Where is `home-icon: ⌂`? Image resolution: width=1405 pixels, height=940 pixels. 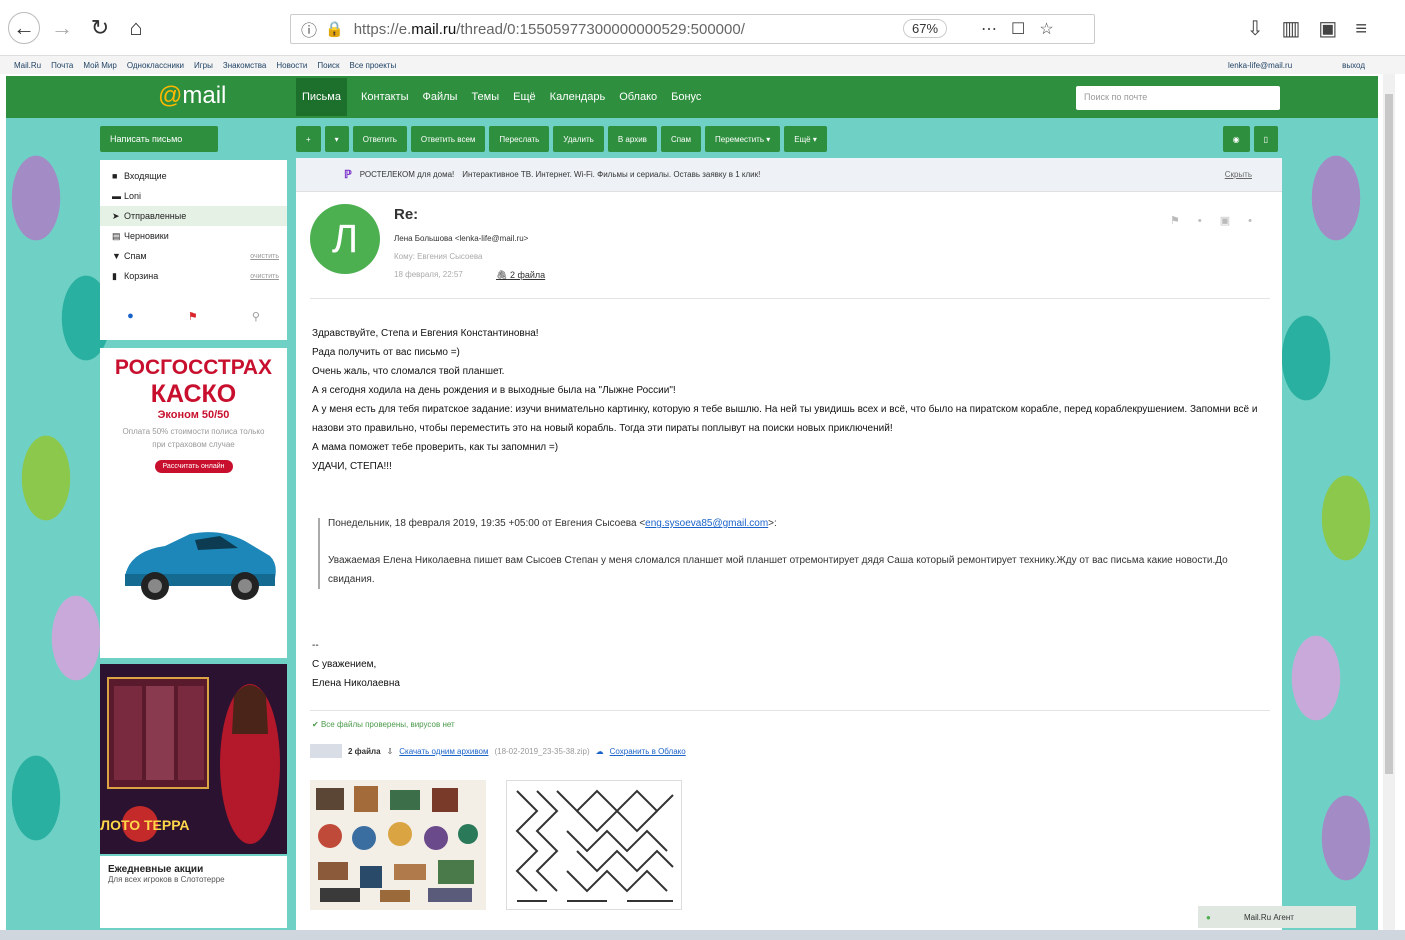 home-icon: ⌂ is located at coordinates (136, 28).